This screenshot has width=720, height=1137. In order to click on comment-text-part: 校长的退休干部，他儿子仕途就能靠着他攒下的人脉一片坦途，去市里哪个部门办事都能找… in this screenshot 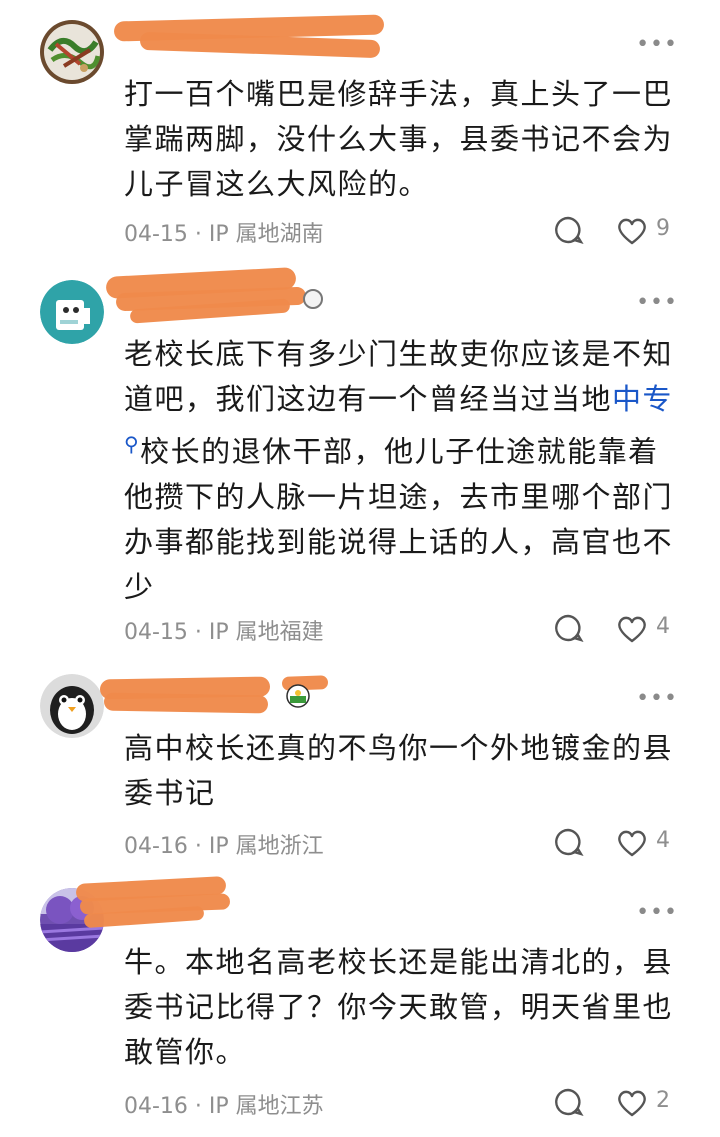, I will do `click(399, 519)`.